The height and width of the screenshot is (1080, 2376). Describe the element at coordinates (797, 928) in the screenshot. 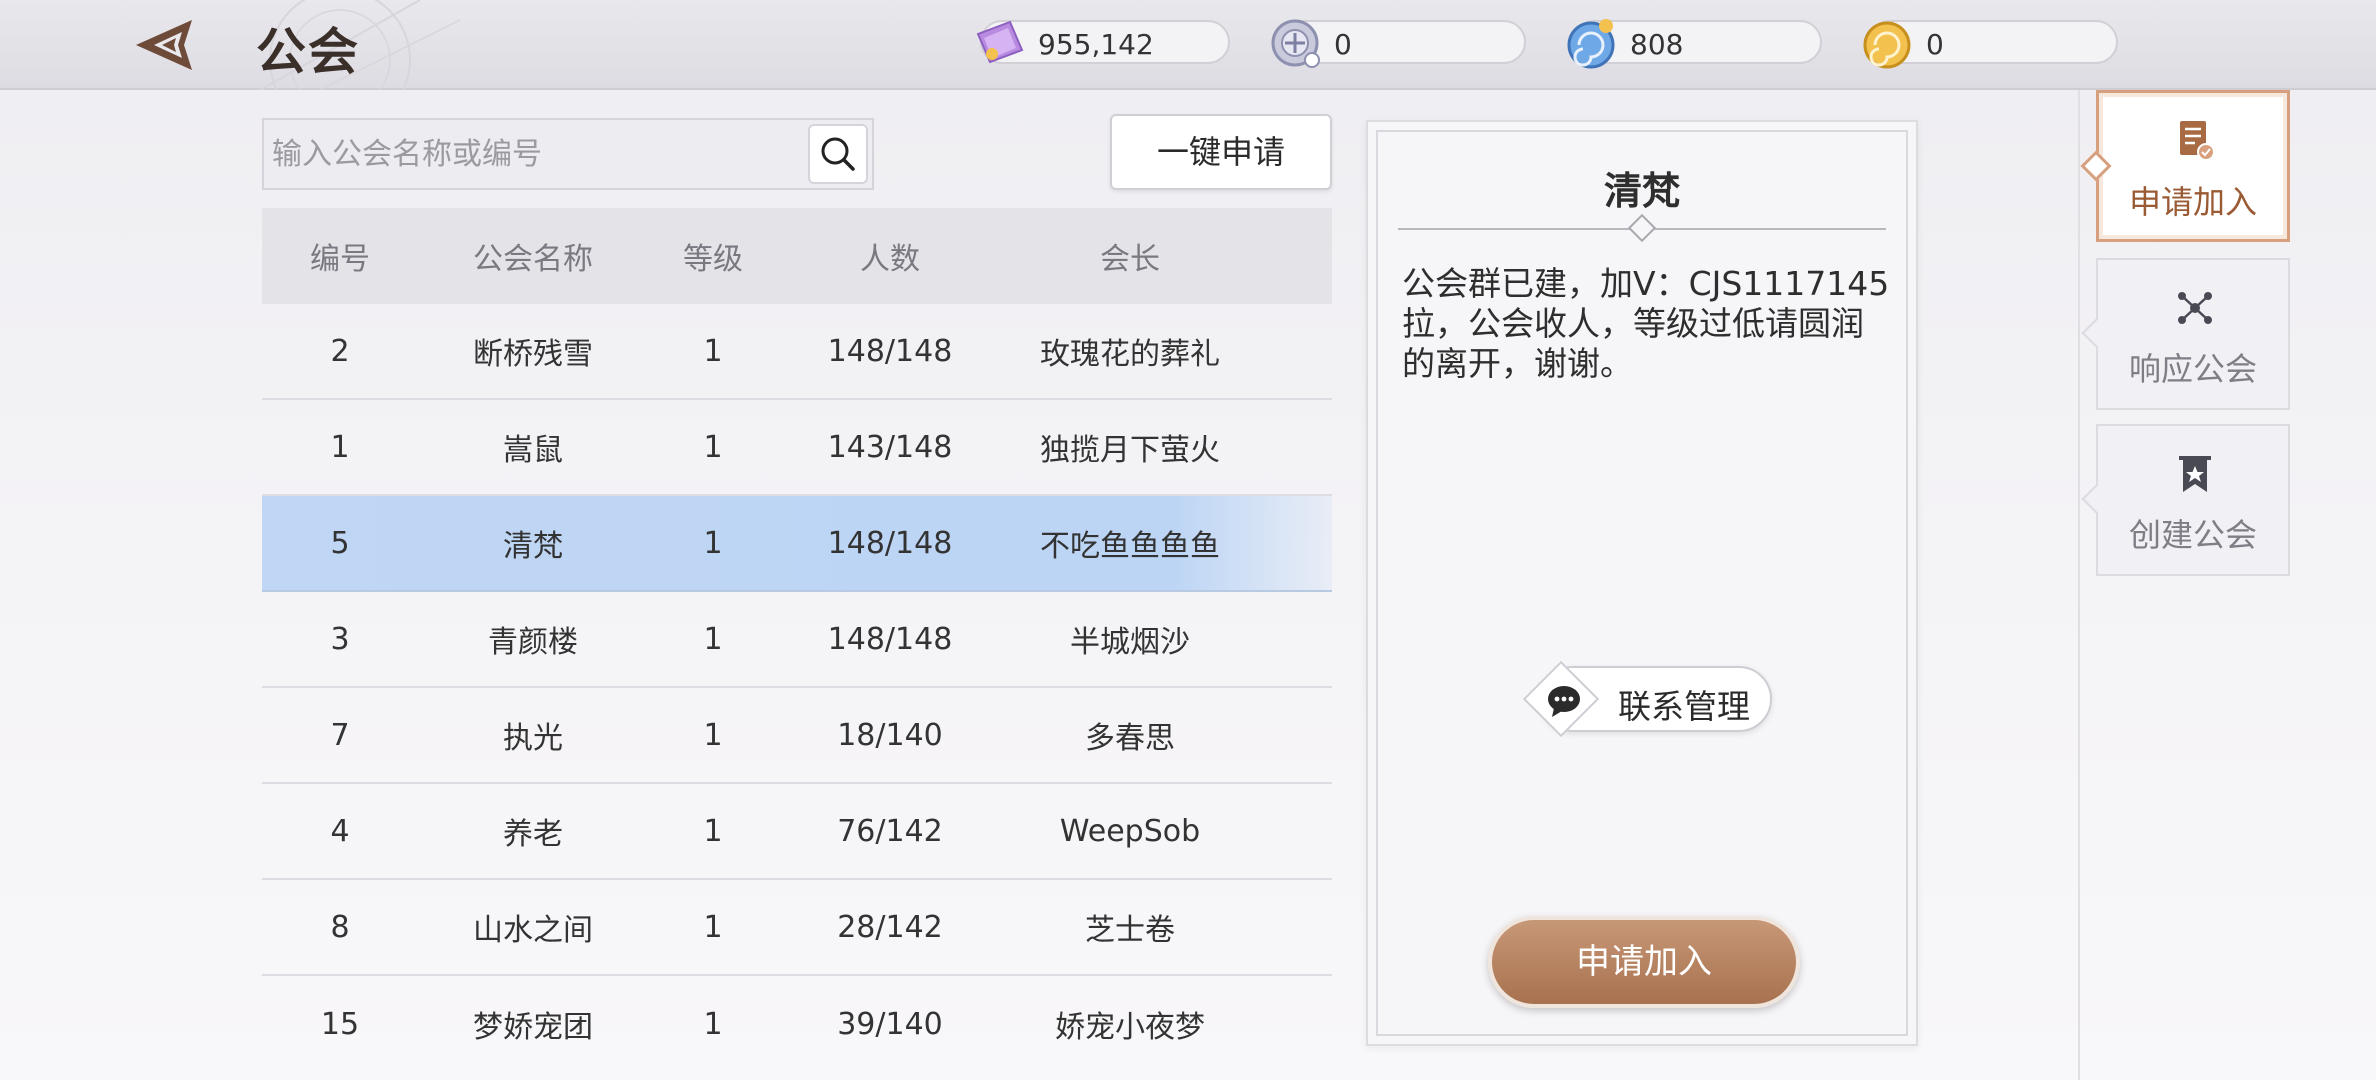

I see `table-row: 8 山水之间 1 28/142 芝士卷` at that location.